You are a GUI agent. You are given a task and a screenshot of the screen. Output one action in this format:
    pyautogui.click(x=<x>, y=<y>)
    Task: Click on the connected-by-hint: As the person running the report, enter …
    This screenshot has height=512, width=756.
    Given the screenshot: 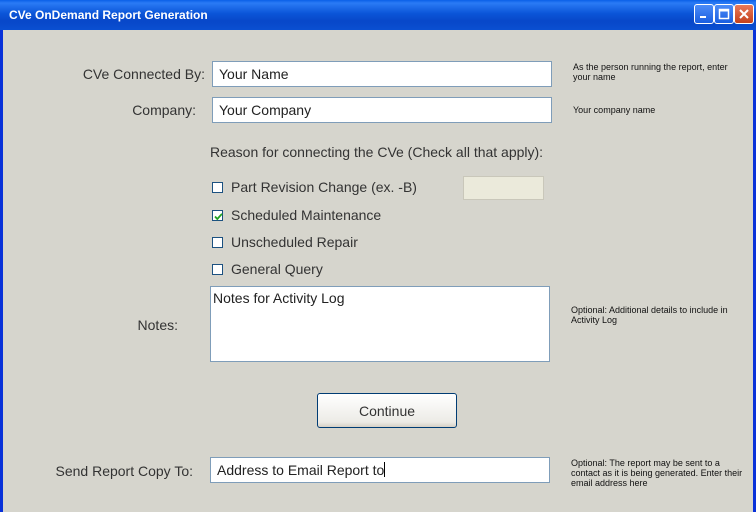 What is the action you would take?
    pyautogui.click(x=650, y=72)
    